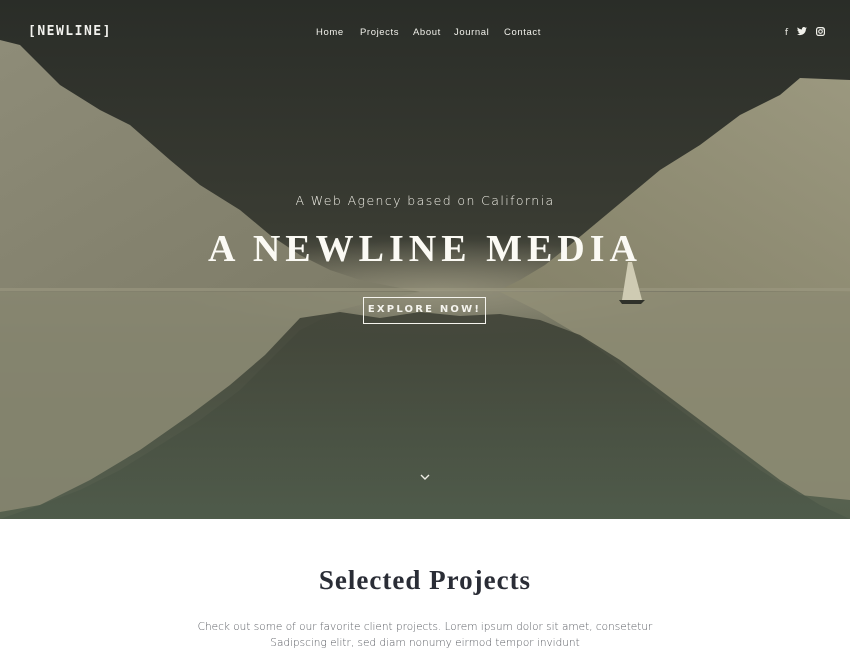  I want to click on hero-subtitle: A Web Agency based on California, so click(425, 200).